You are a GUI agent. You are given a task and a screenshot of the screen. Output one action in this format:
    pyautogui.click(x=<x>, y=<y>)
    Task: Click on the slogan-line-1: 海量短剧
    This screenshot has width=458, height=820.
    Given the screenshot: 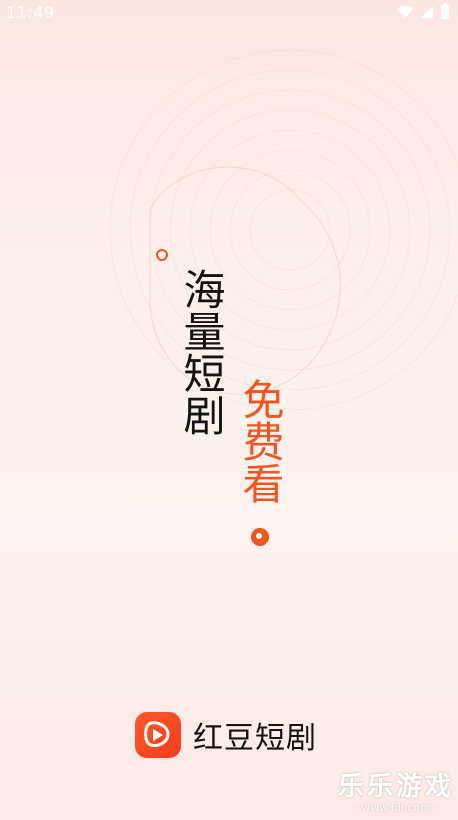 What is the action you would take?
    pyautogui.click(x=201, y=352)
    